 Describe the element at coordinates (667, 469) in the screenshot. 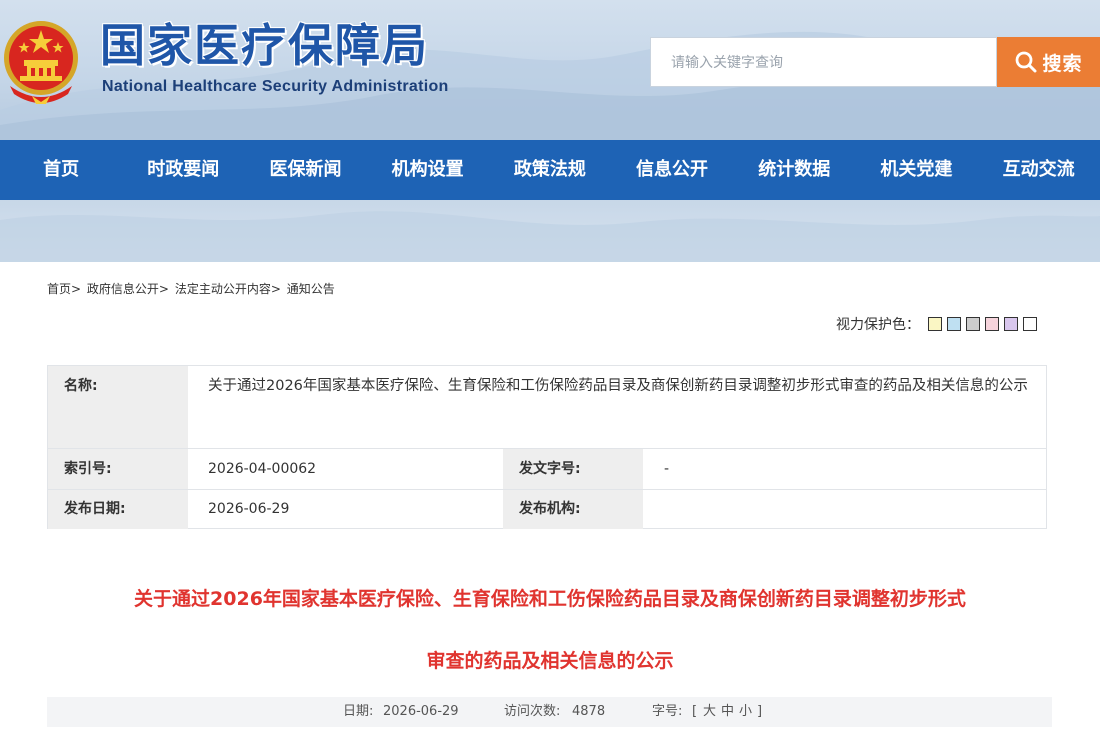

I see `info-doc-no-value: -` at that location.